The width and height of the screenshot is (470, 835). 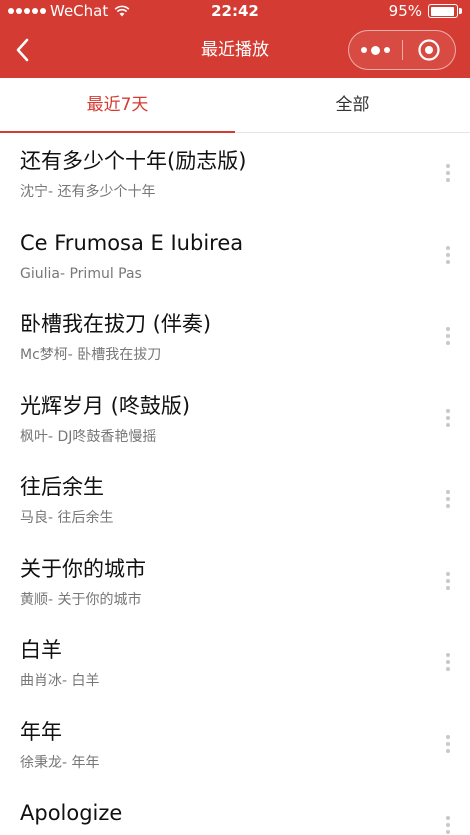 What do you see at coordinates (363, 50) in the screenshot?
I see `more-dots-icon` at bounding box center [363, 50].